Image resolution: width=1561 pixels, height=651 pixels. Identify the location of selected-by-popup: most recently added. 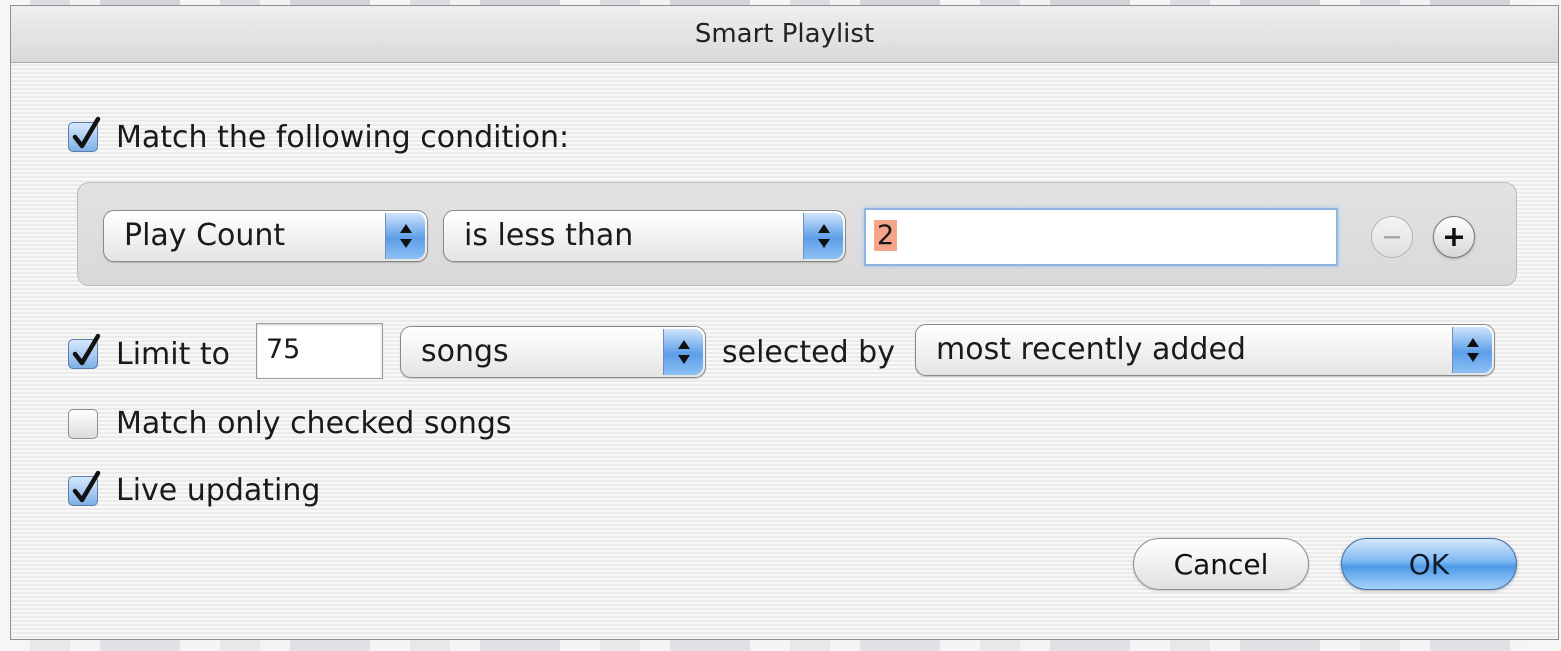
(1205, 350).